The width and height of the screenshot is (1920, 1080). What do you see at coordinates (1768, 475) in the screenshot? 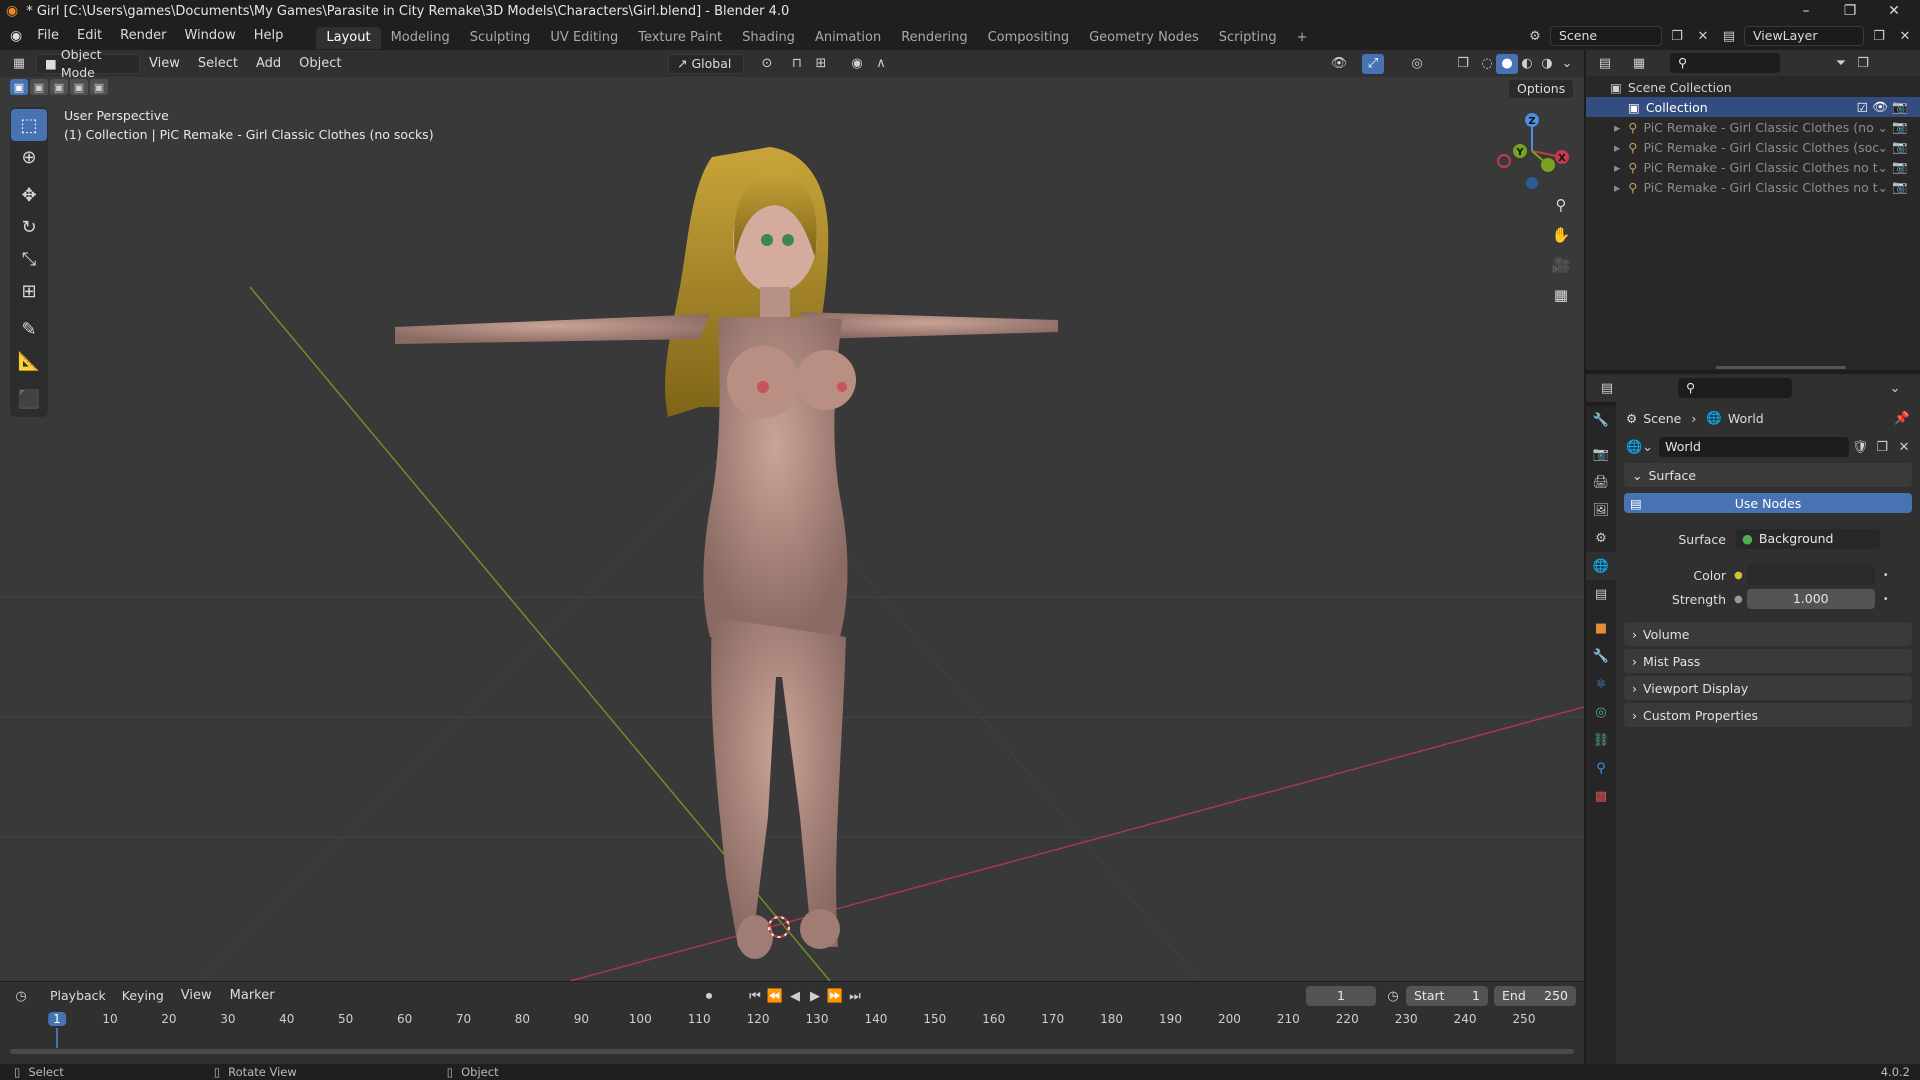
I see `surface-panel-header: ⌄ Surface` at bounding box center [1768, 475].